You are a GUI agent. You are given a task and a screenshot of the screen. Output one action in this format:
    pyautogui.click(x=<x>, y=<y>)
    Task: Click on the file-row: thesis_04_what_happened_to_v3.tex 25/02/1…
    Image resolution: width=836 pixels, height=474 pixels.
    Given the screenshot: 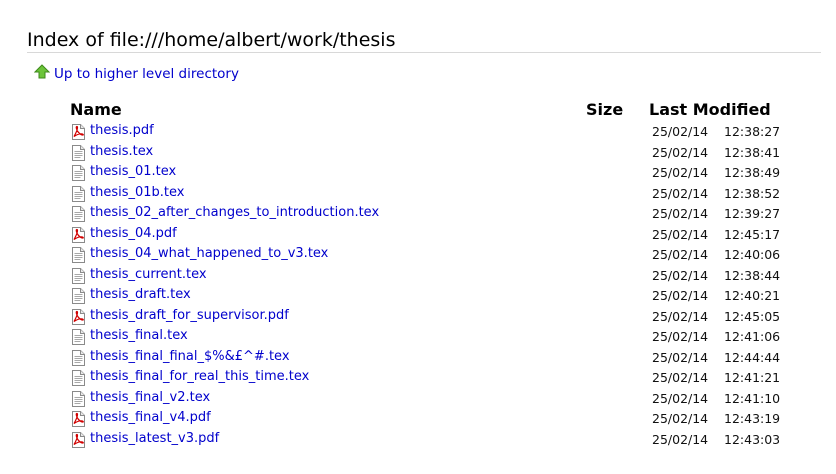 What is the action you would take?
    pyautogui.click(x=418, y=254)
    